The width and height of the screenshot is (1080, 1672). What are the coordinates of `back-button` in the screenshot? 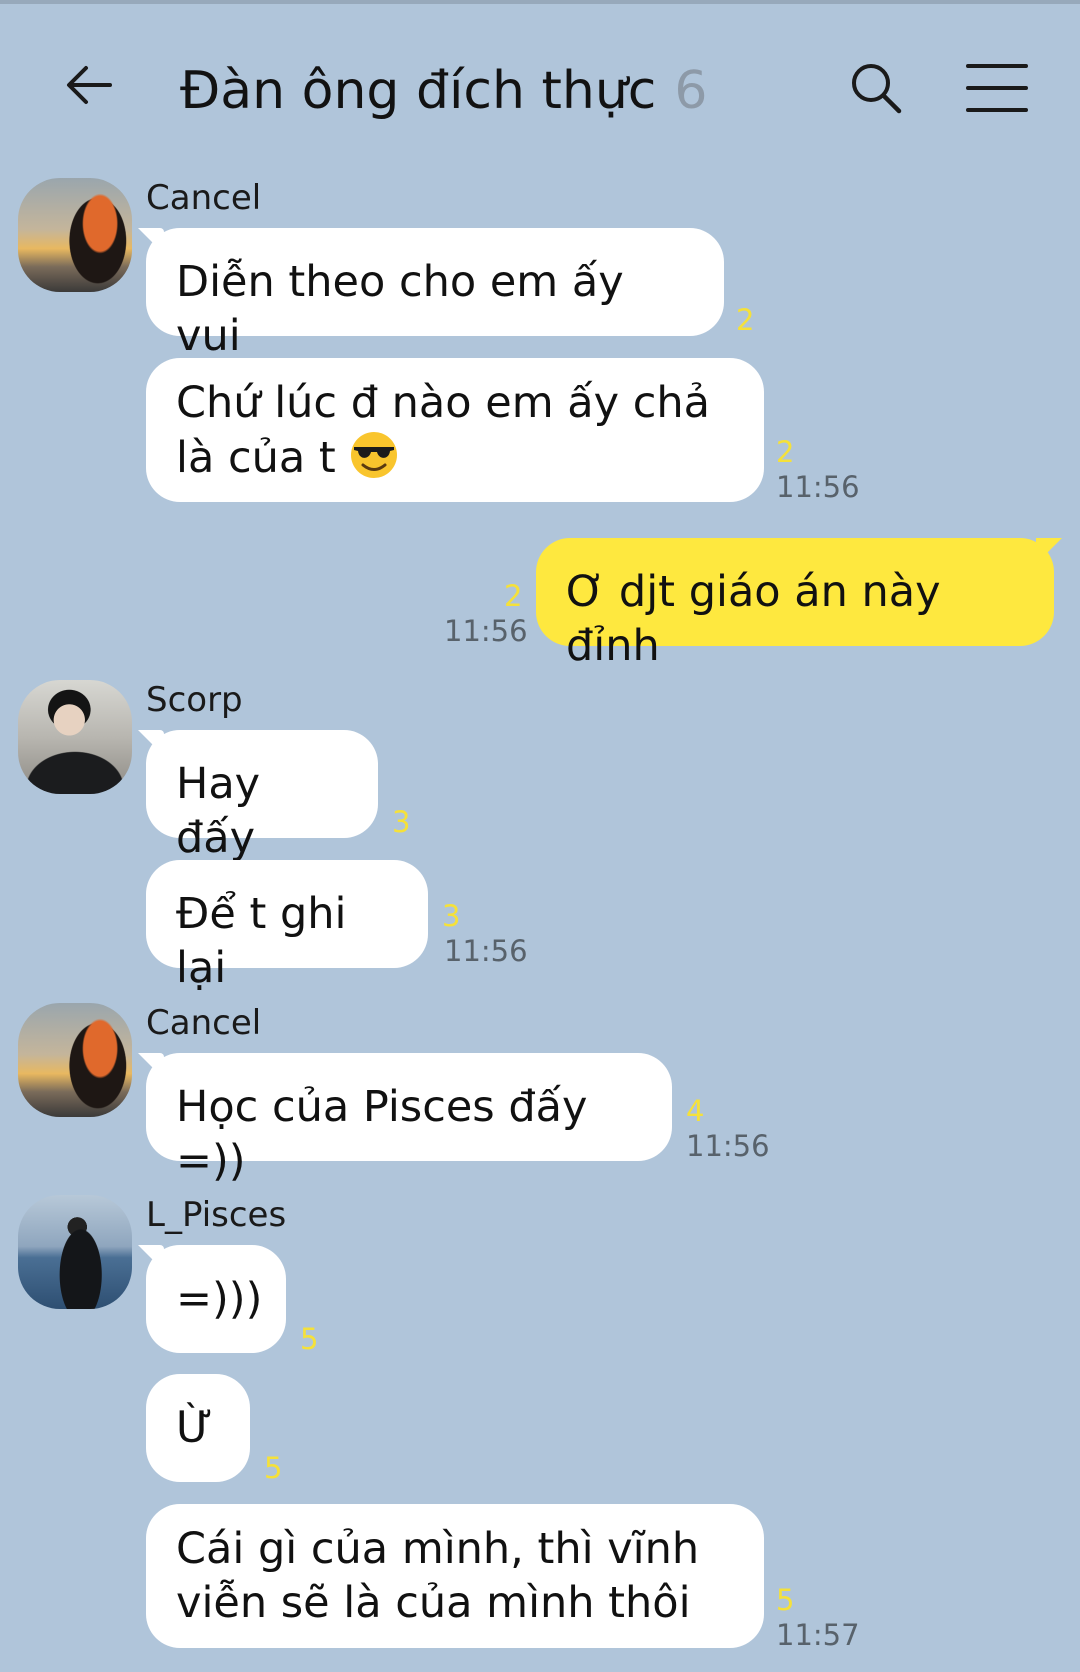 It's located at (90, 86).